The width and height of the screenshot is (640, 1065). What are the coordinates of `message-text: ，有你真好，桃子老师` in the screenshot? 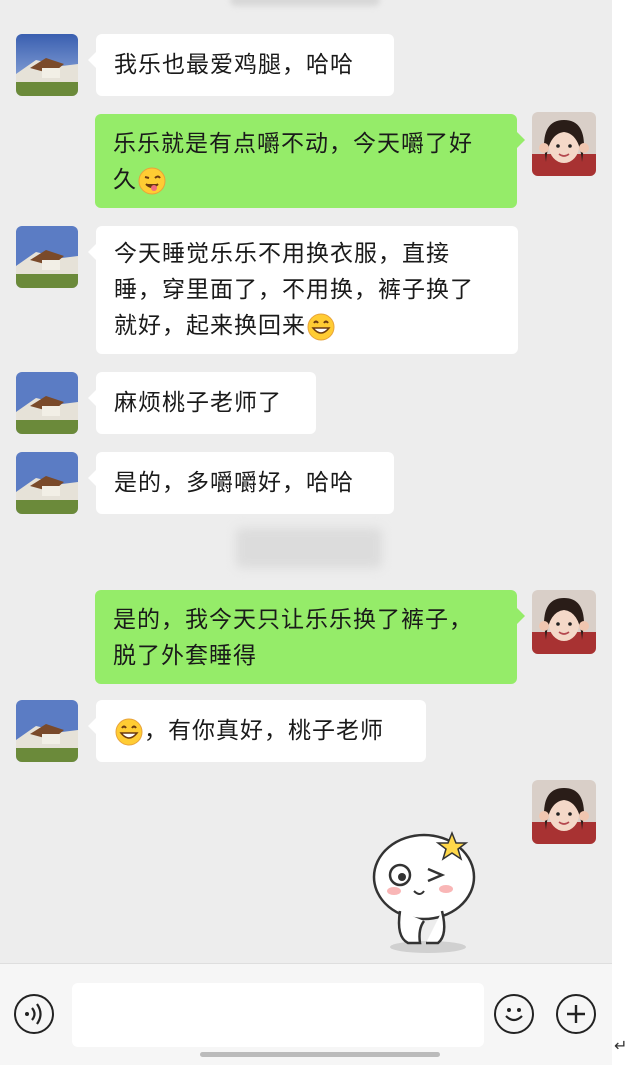 It's located at (264, 731).